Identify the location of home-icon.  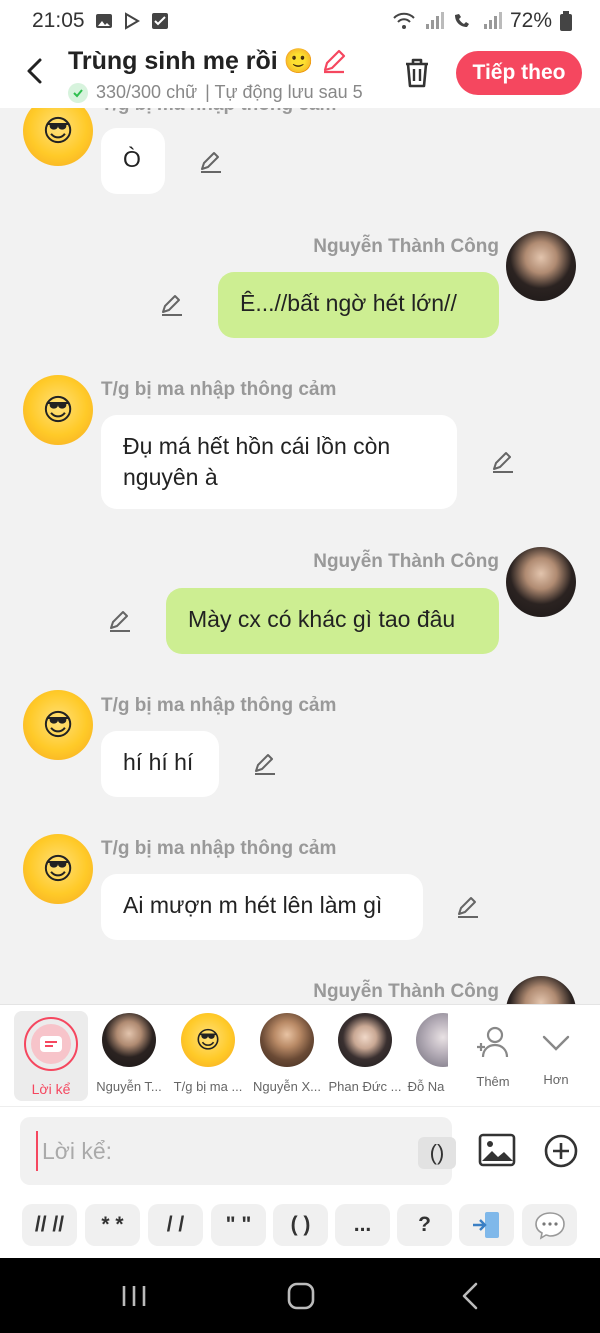
(301, 1296).